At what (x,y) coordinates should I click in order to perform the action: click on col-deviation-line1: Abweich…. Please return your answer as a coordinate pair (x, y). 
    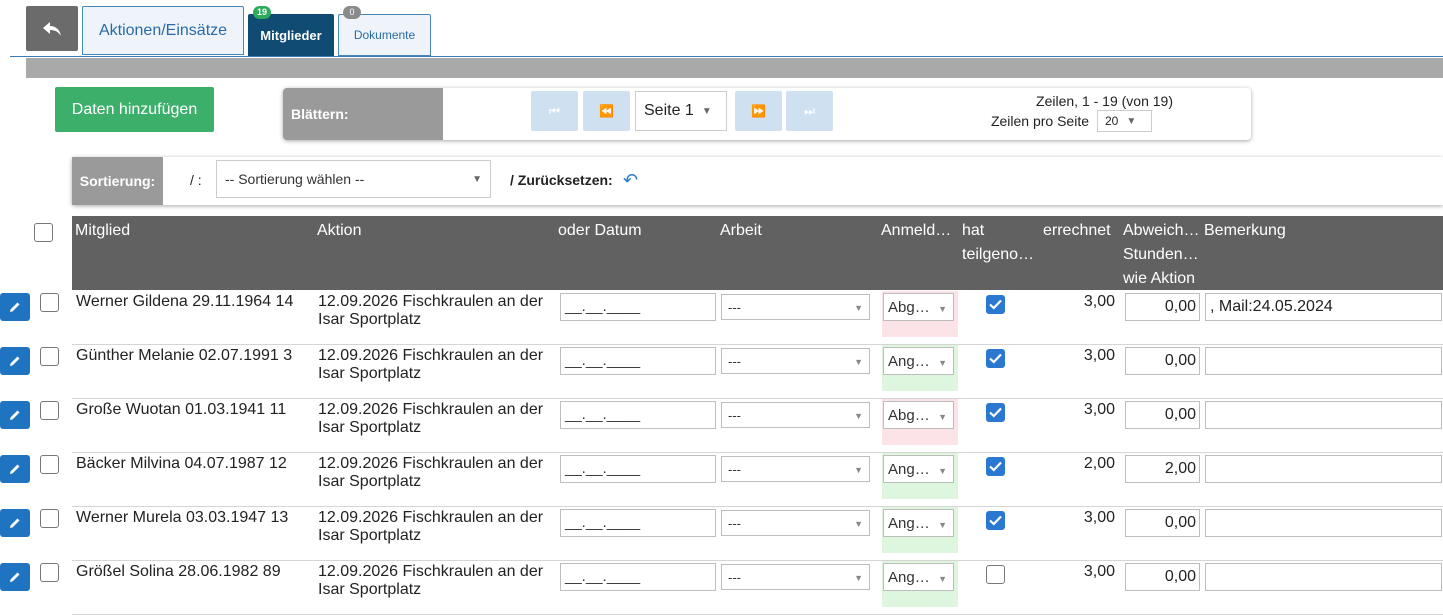
    Looking at the image, I should click on (1161, 230).